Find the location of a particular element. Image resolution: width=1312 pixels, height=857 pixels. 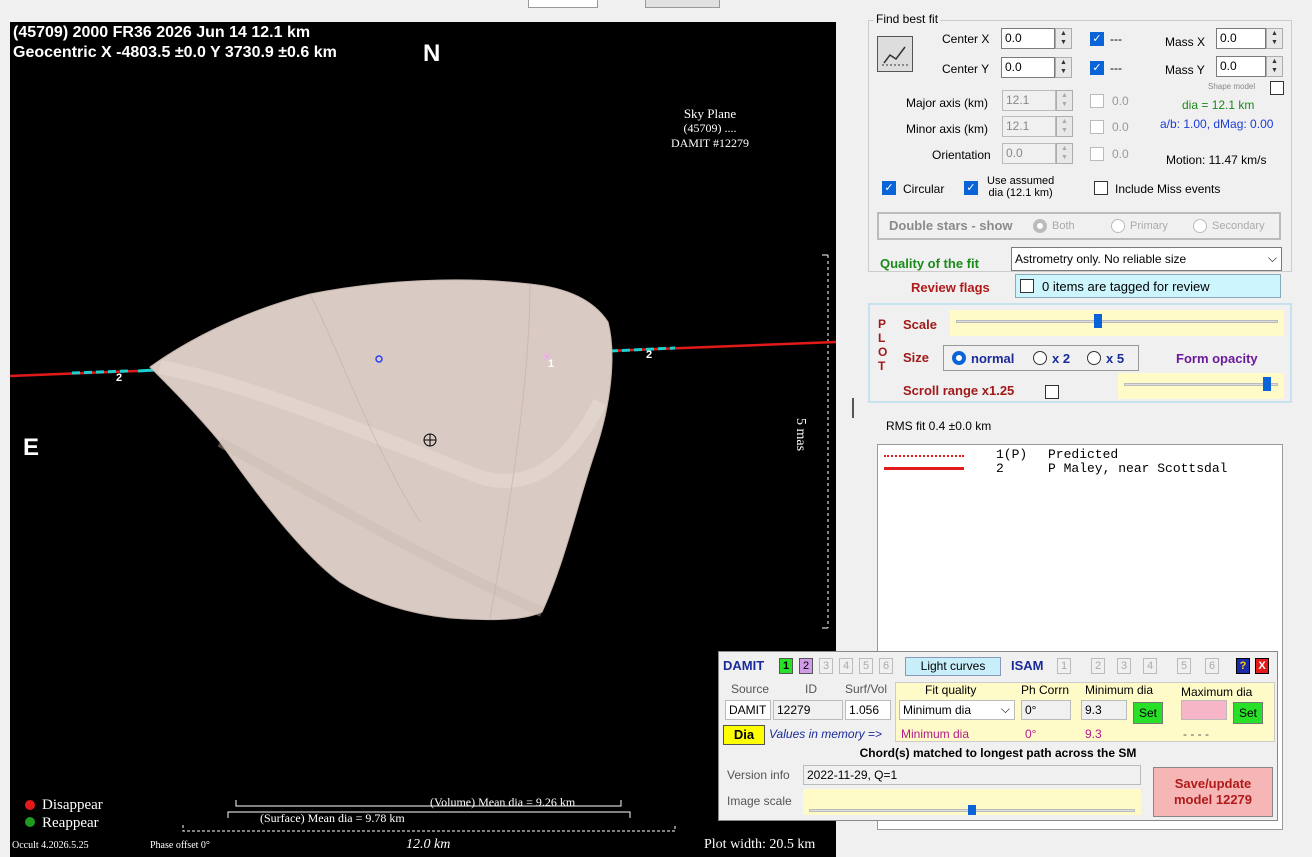

isam-model-5: 5 is located at coordinates (1184, 666).